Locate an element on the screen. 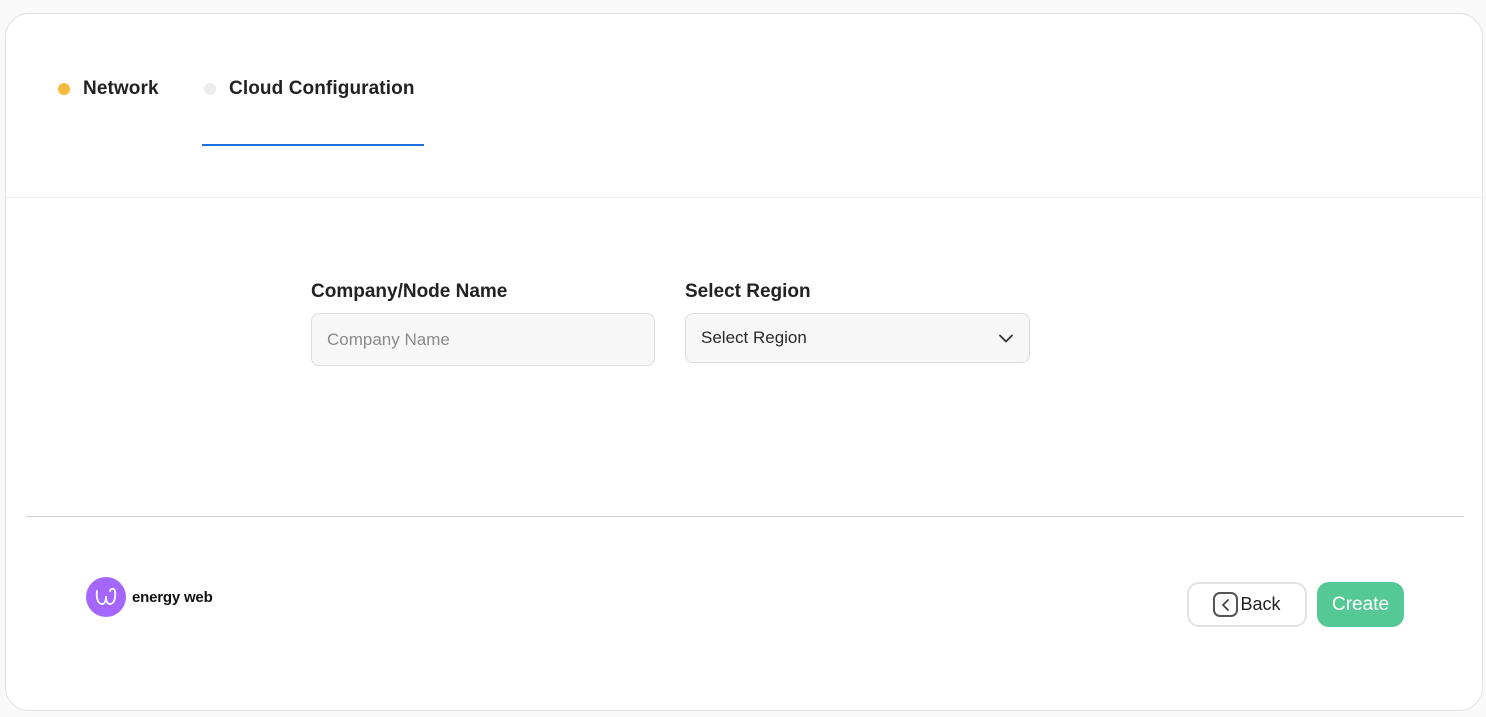  tab-cloud-configuration: Cloud Configuration is located at coordinates (309, 89).